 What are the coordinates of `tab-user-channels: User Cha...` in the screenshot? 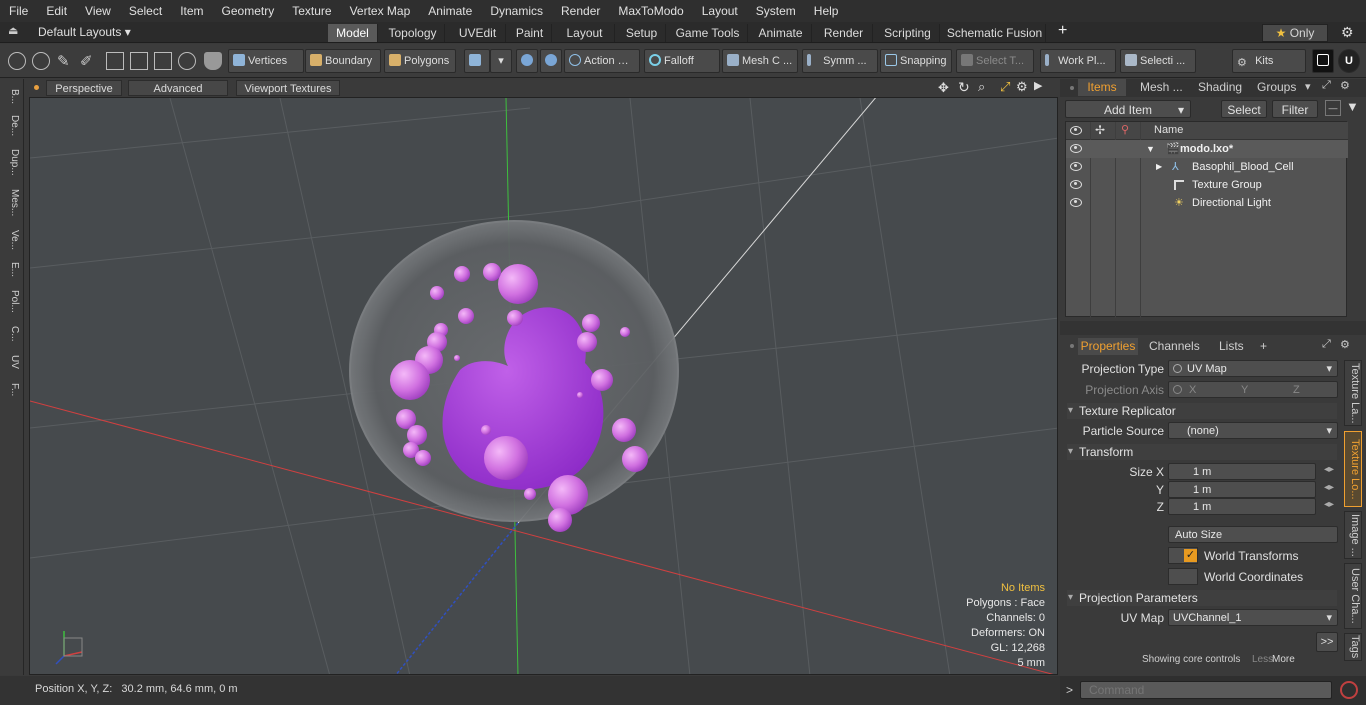 It's located at (1353, 596).